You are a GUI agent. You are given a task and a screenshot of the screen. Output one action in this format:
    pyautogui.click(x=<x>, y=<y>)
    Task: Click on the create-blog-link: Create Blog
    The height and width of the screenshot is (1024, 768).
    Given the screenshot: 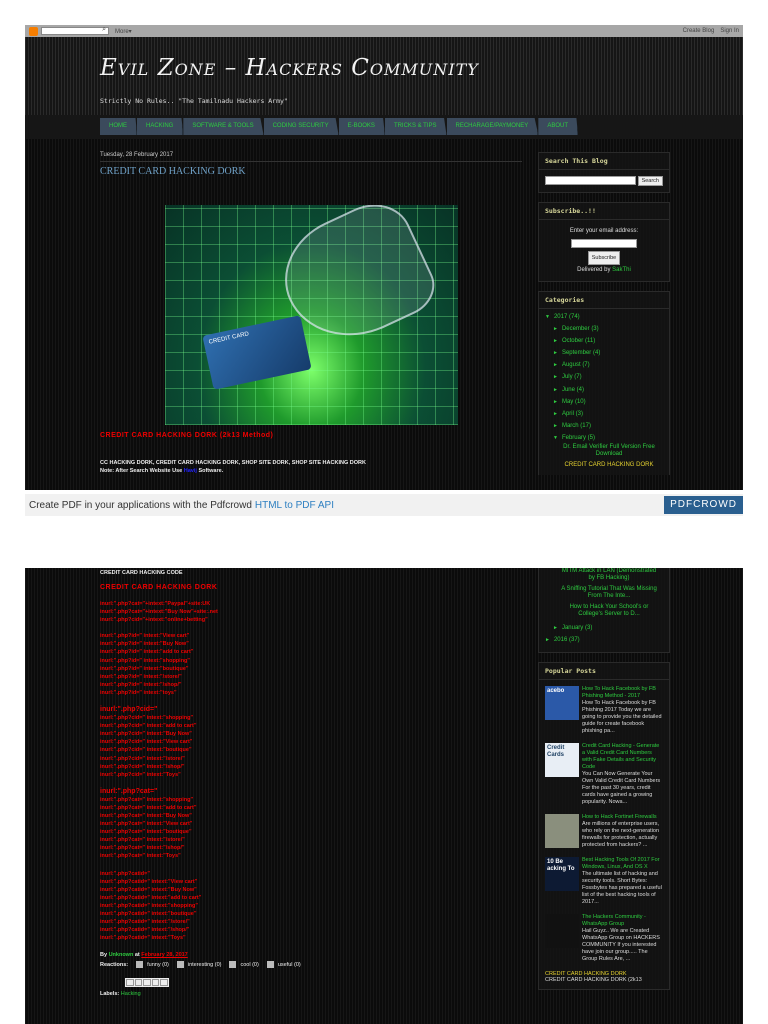 What is the action you would take?
    pyautogui.click(x=699, y=31)
    